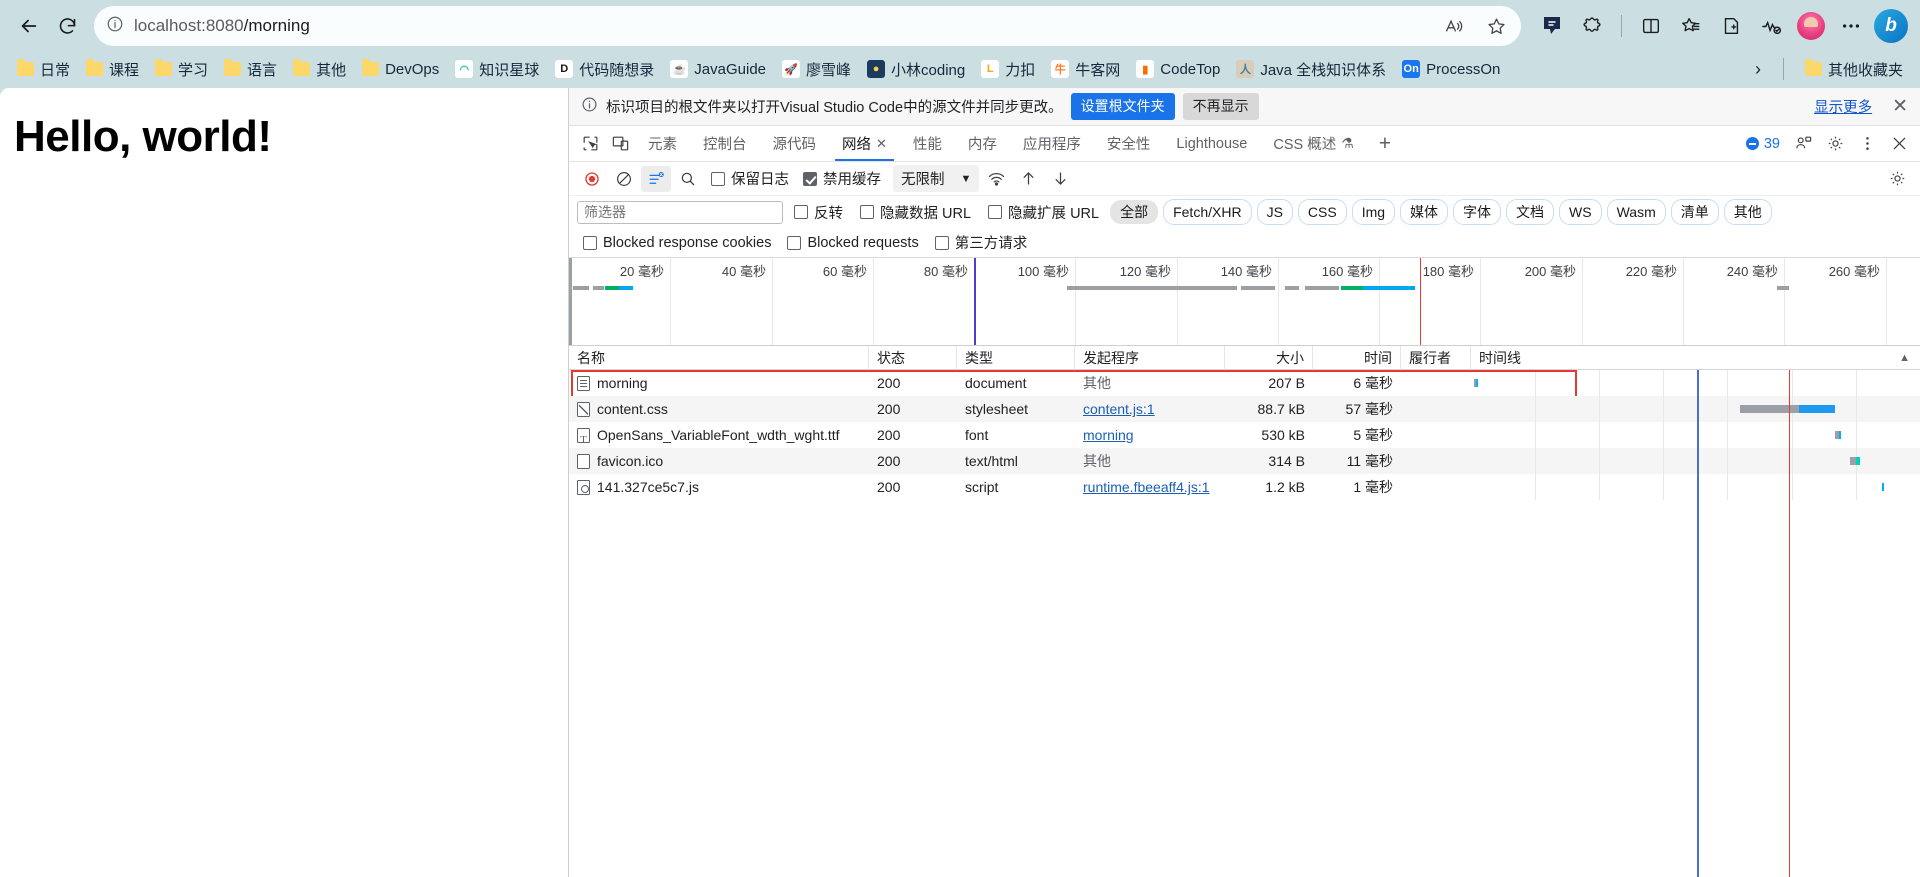  I want to click on devices-icon, so click(1803, 144).